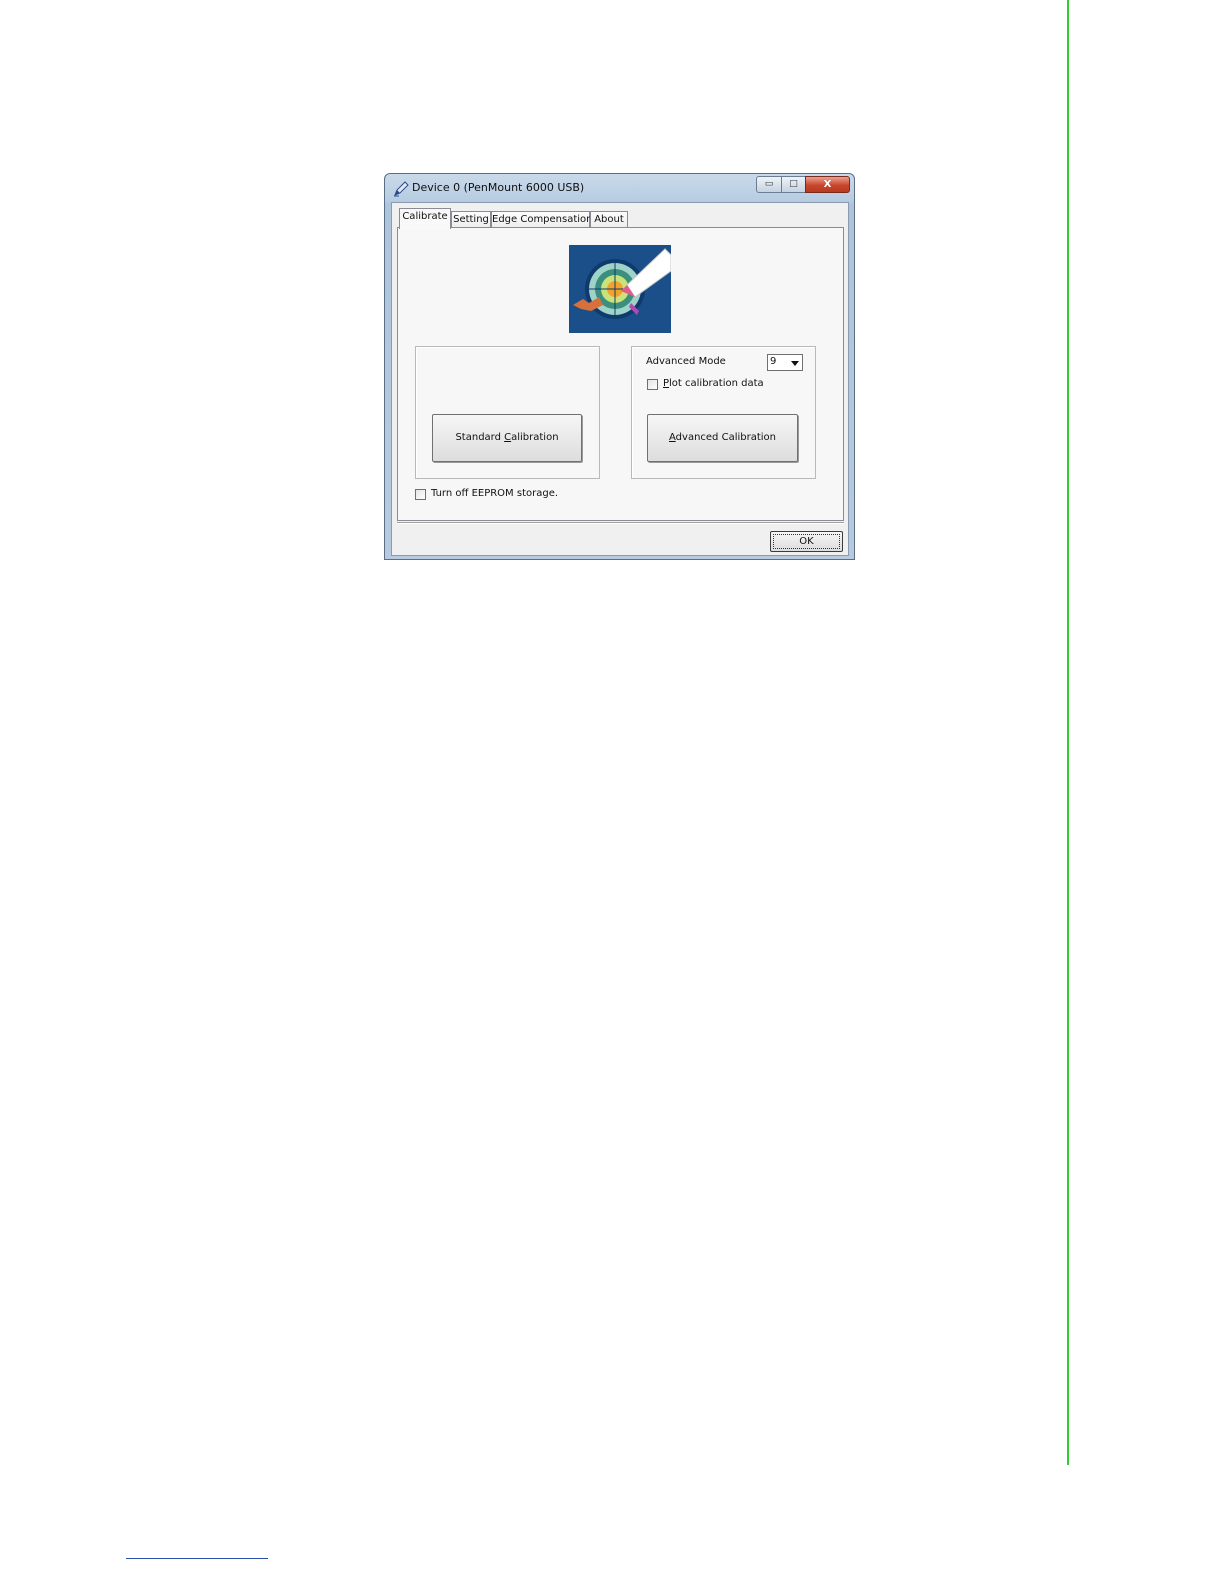  What do you see at coordinates (494, 493) in the screenshot?
I see `eeprom-storage-label: Turn off EEPROM storage.` at bounding box center [494, 493].